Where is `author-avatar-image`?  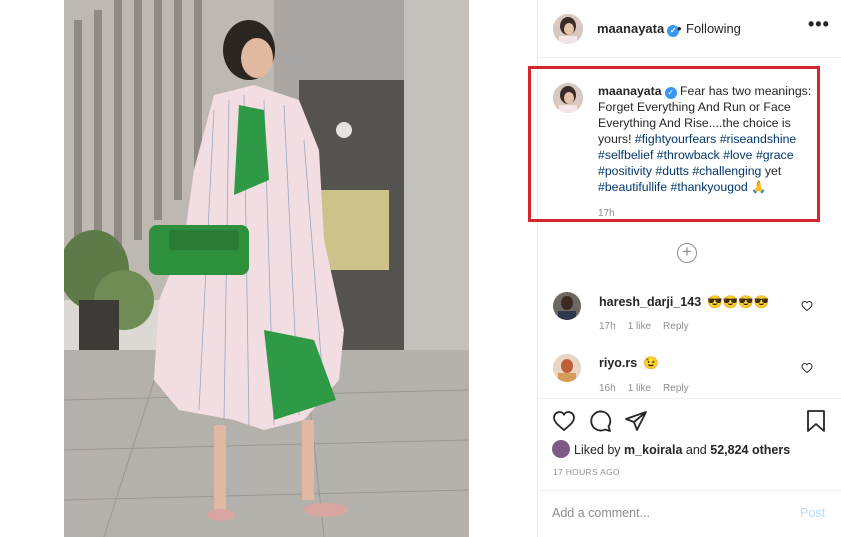 author-avatar-image is located at coordinates (568, 29).